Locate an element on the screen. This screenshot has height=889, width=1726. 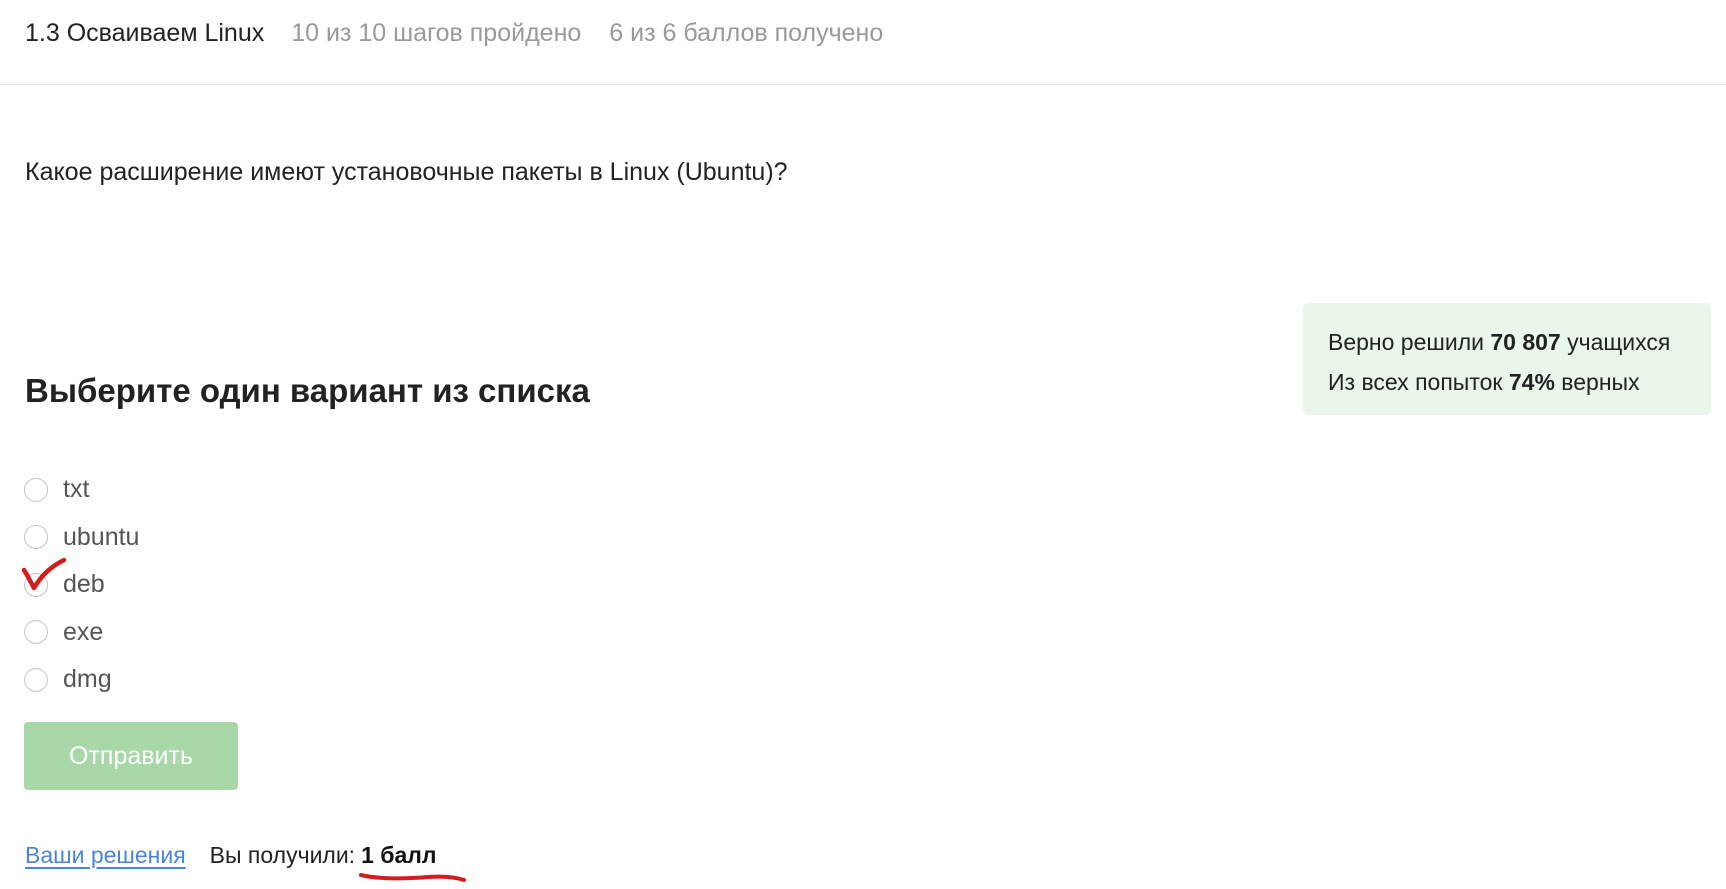
your-solutions-link: Ваши решения is located at coordinates (105, 855).